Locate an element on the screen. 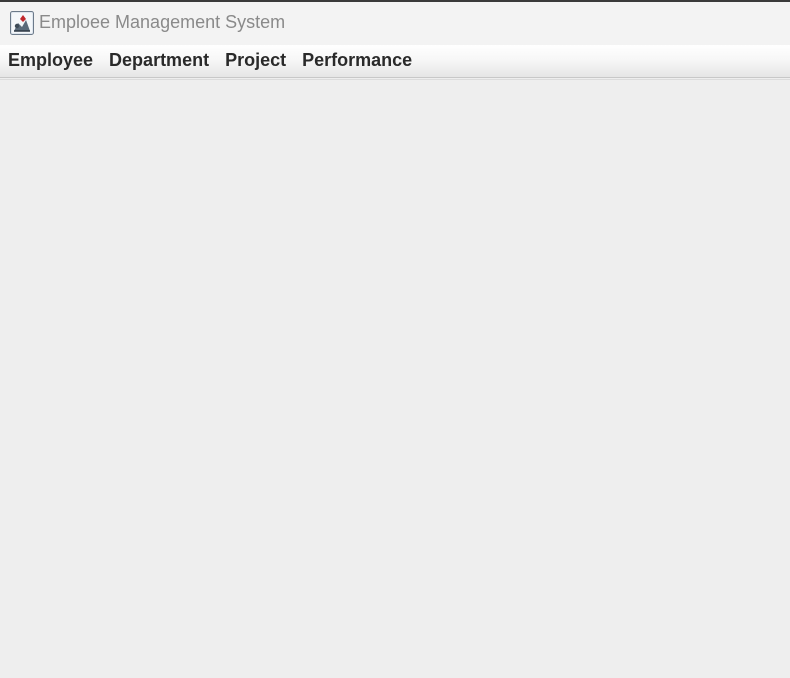 The height and width of the screenshot is (678, 790). menu-bar: Employee Department Project Performance is located at coordinates (395, 61).